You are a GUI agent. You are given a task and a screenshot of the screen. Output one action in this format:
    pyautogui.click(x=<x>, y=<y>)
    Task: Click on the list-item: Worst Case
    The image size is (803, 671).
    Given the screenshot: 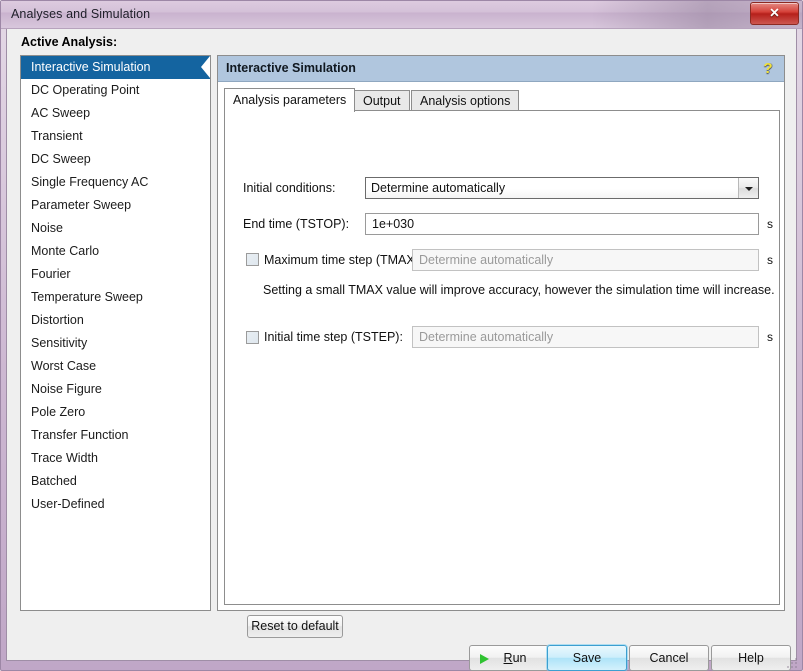 What is the action you would take?
    pyautogui.click(x=115, y=366)
    